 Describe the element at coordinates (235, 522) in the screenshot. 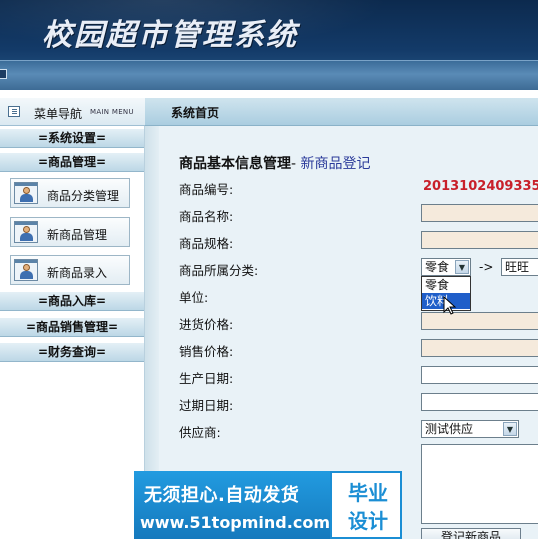

I see `watermark-url: www.51topmind.com` at that location.